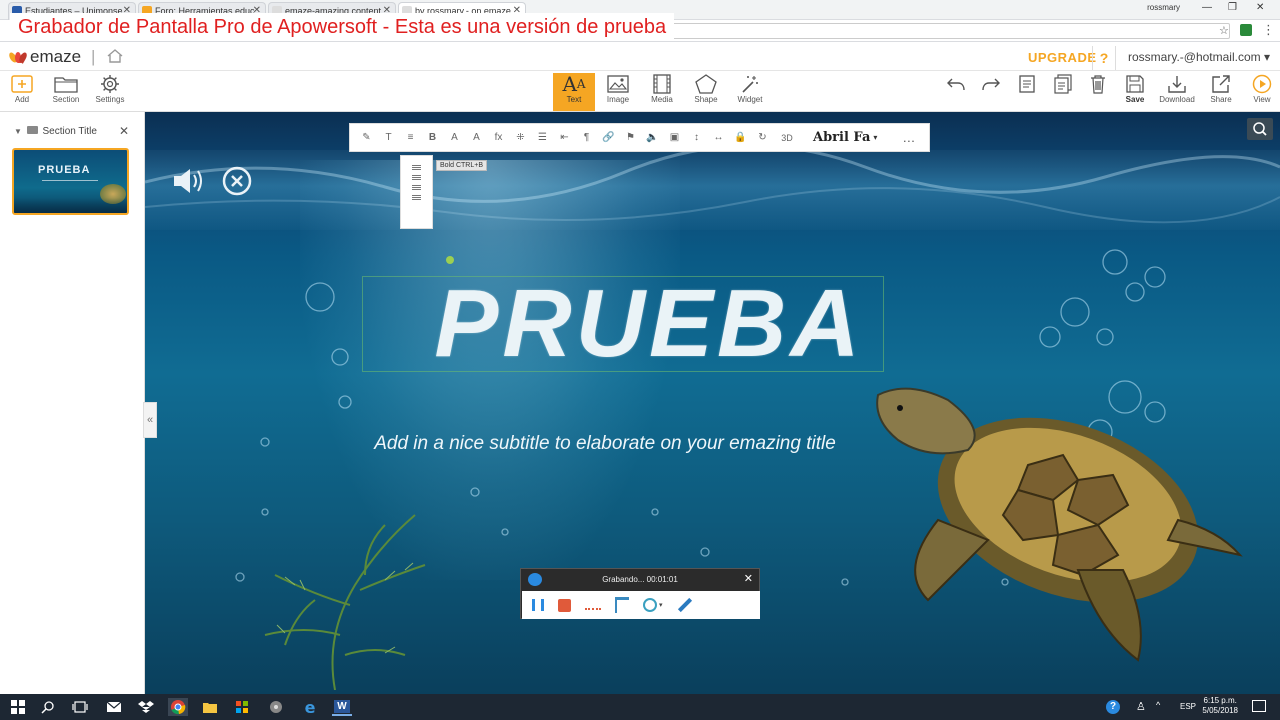  I want to click on help-tray-icon: ?, so click(1113, 707).